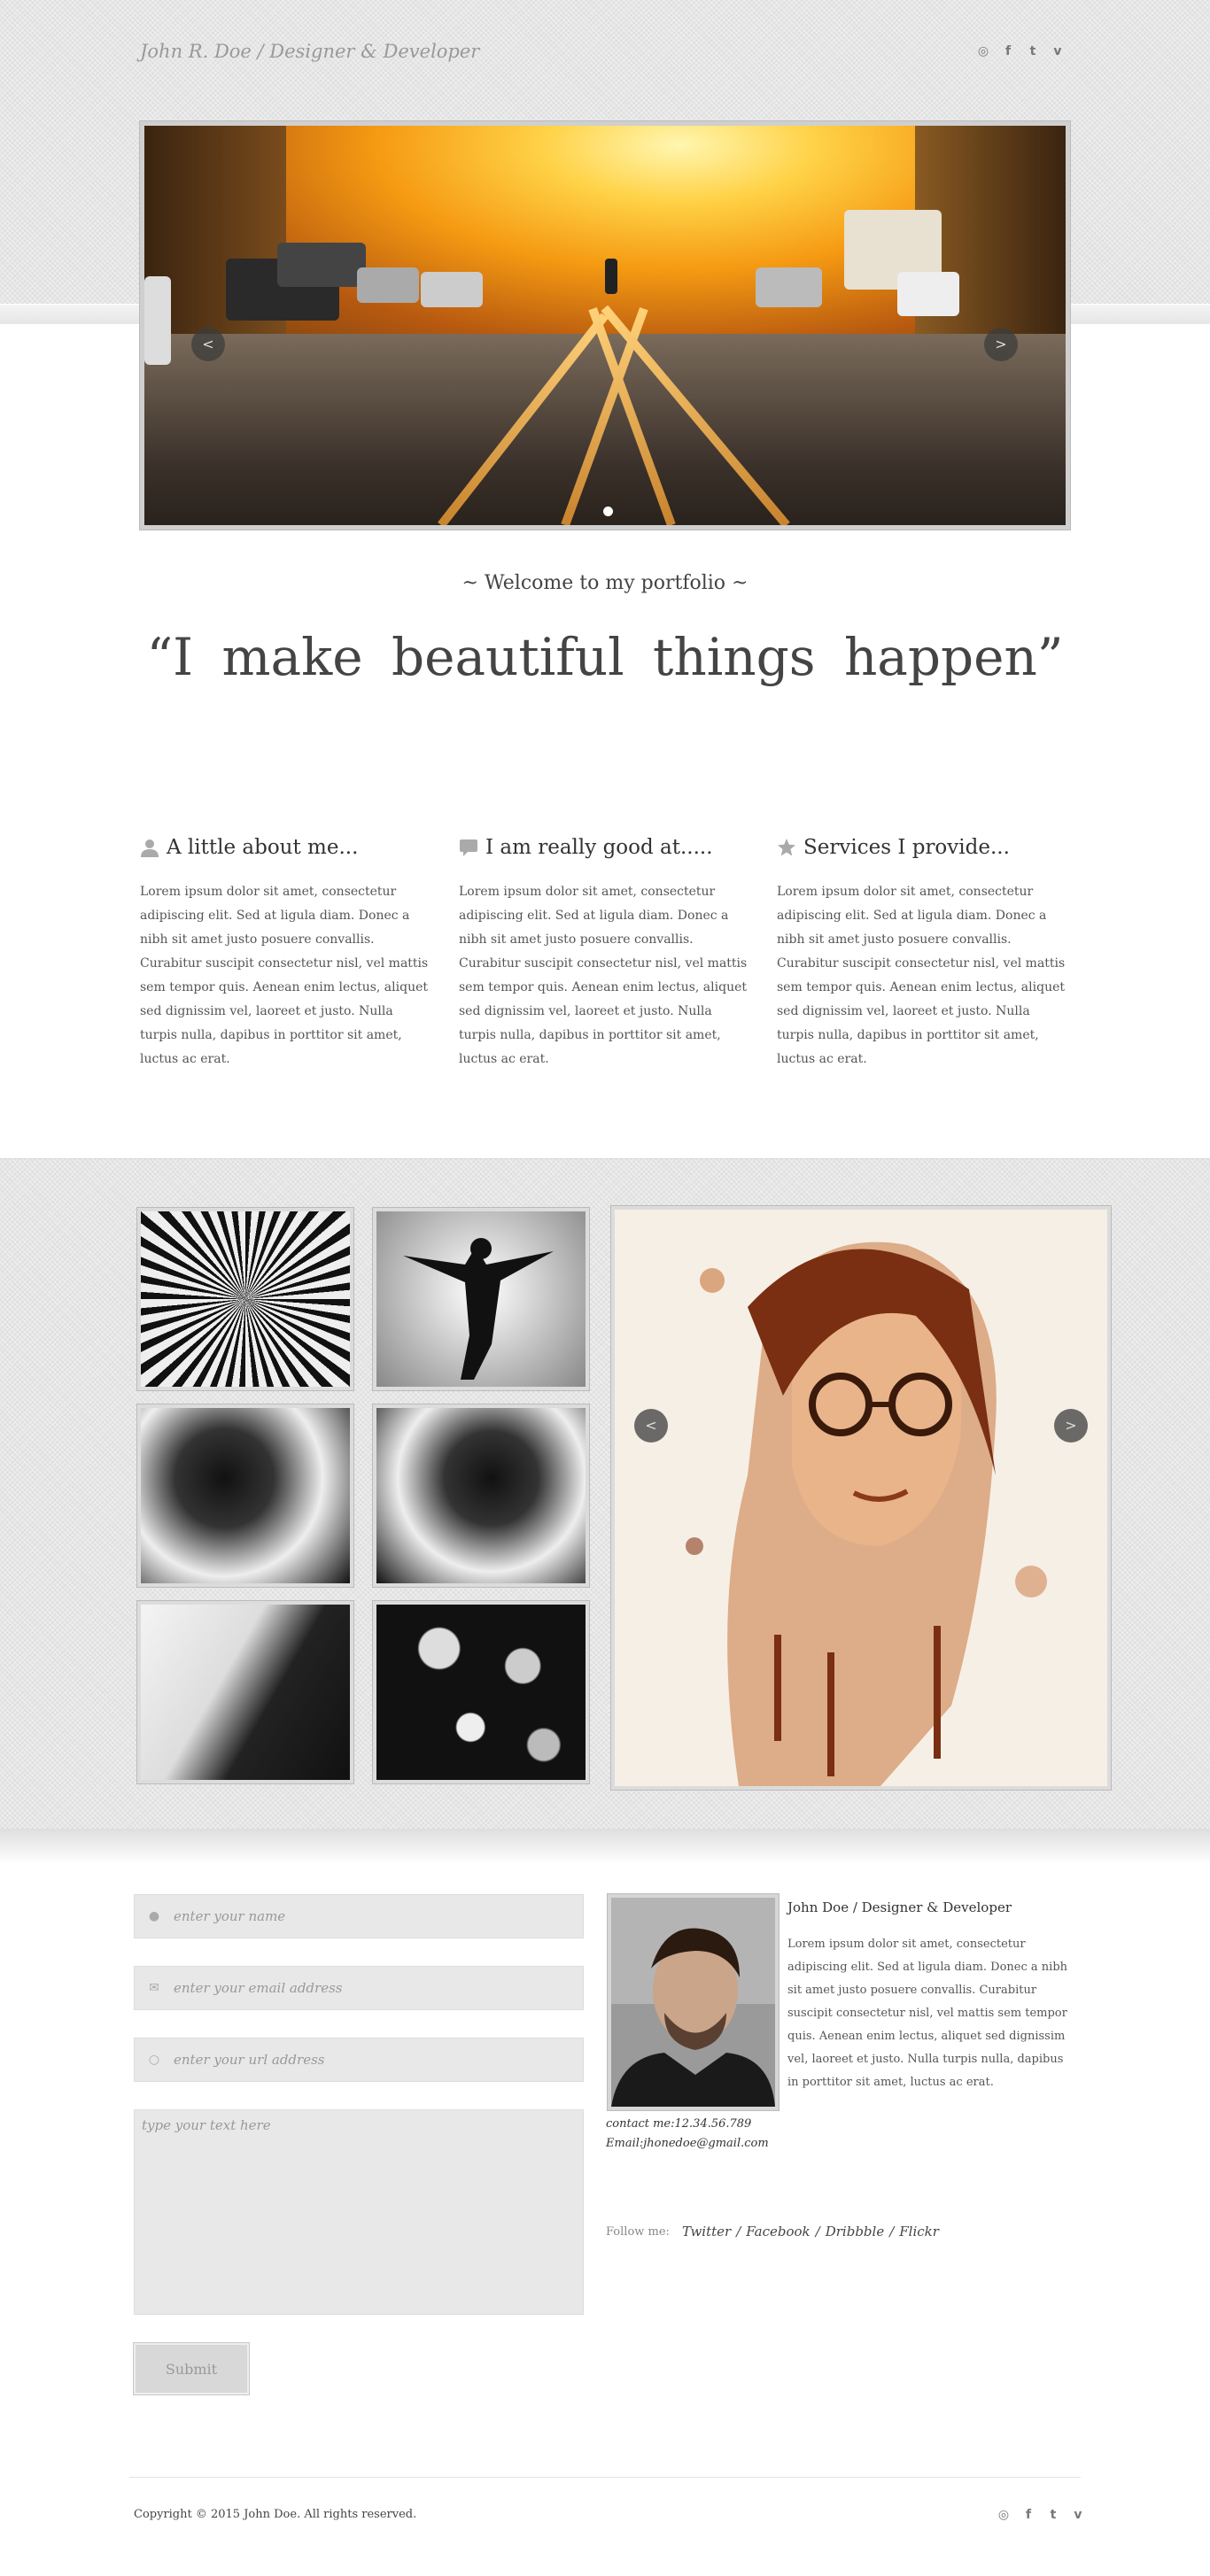 This screenshot has width=1210, height=2576. Describe the element at coordinates (638, 2232) in the screenshot. I see `follow-label: Follow me:` at that location.